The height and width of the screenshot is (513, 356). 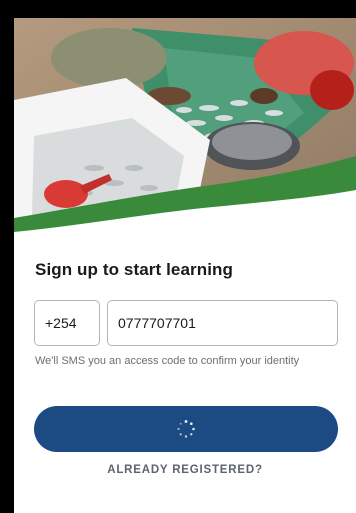 What do you see at coordinates (222, 323) in the screenshot?
I see `phone-number-field` at bounding box center [222, 323].